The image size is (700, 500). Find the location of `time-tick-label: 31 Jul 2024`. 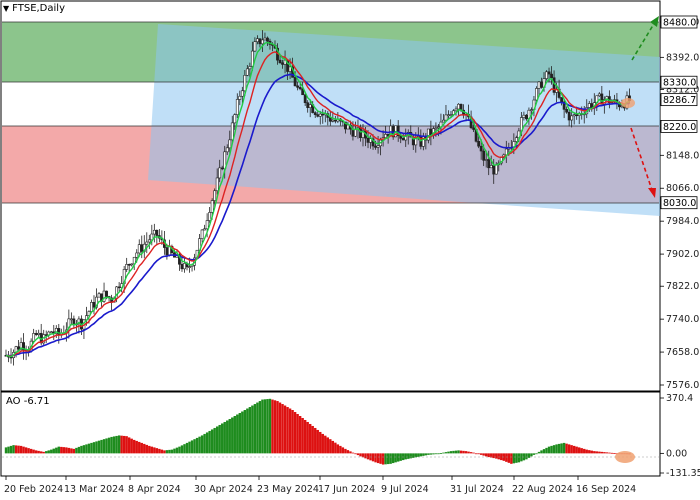

time-tick-label: 31 Jul 2024 is located at coordinates (477, 489).